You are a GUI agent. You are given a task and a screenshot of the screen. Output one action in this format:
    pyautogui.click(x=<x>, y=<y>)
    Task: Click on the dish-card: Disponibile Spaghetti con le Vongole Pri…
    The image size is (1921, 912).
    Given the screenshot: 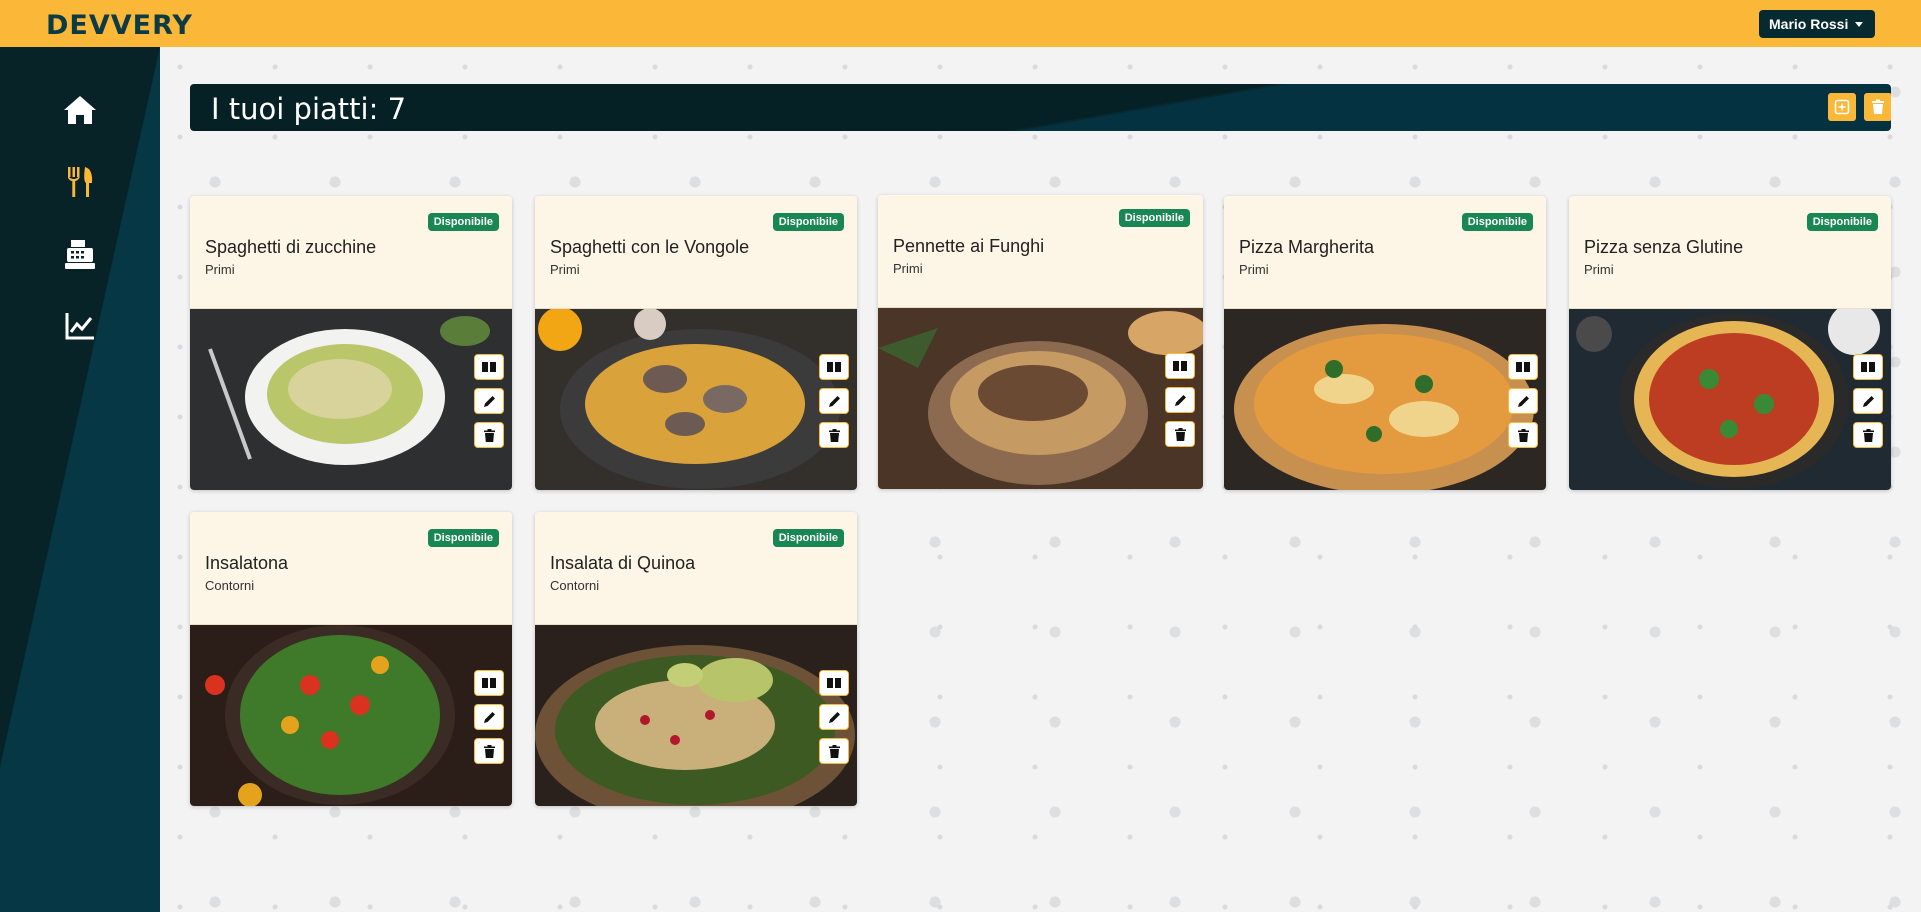 What is the action you would take?
    pyautogui.click(x=696, y=343)
    